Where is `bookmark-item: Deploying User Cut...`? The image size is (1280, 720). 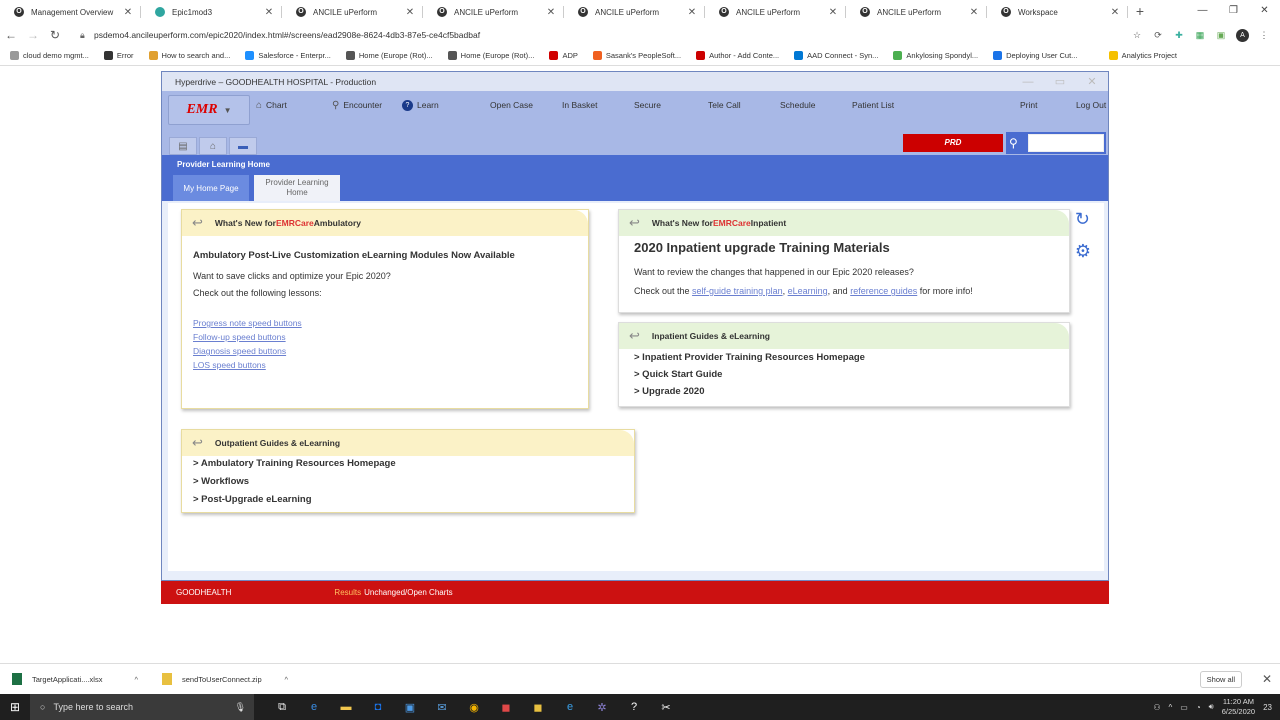
bookmark-item: Deploying User Cut... is located at coordinates (1035, 55).